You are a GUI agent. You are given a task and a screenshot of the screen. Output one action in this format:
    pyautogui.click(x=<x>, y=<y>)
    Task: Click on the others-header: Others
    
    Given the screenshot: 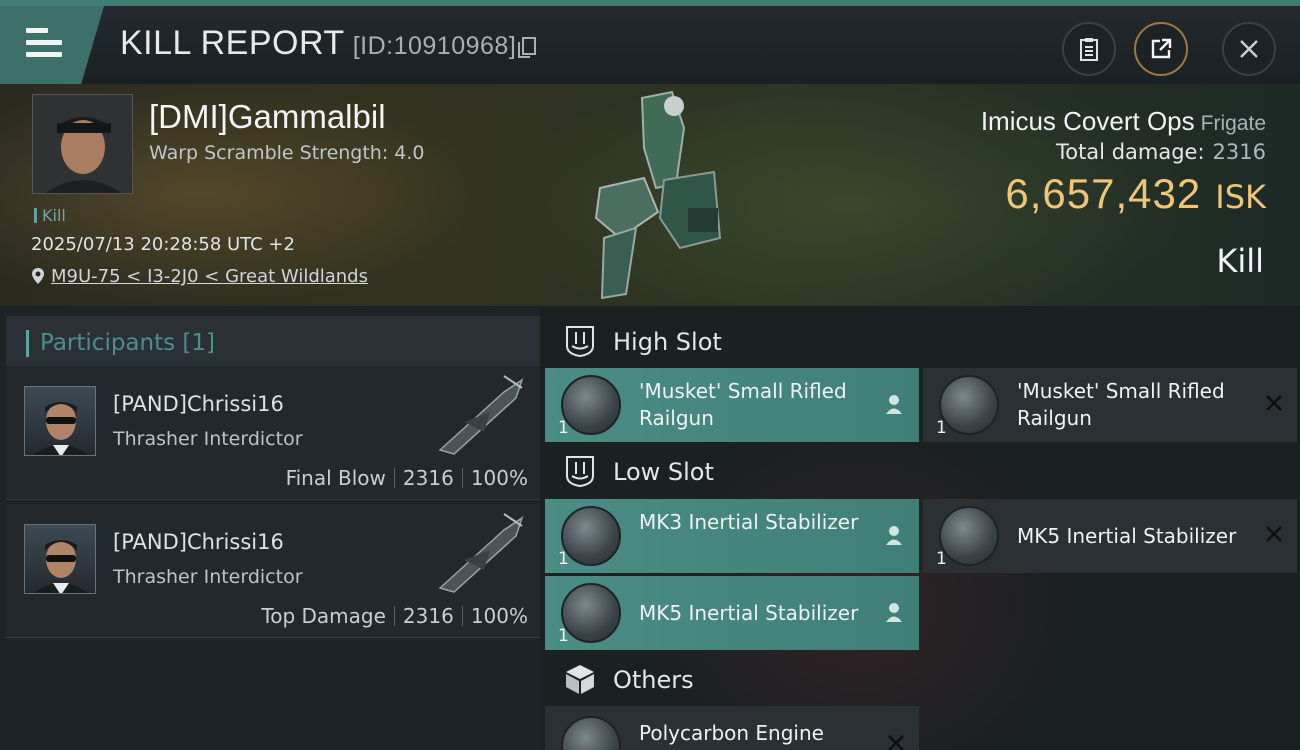 What is the action you would take?
    pyautogui.click(x=732, y=678)
    